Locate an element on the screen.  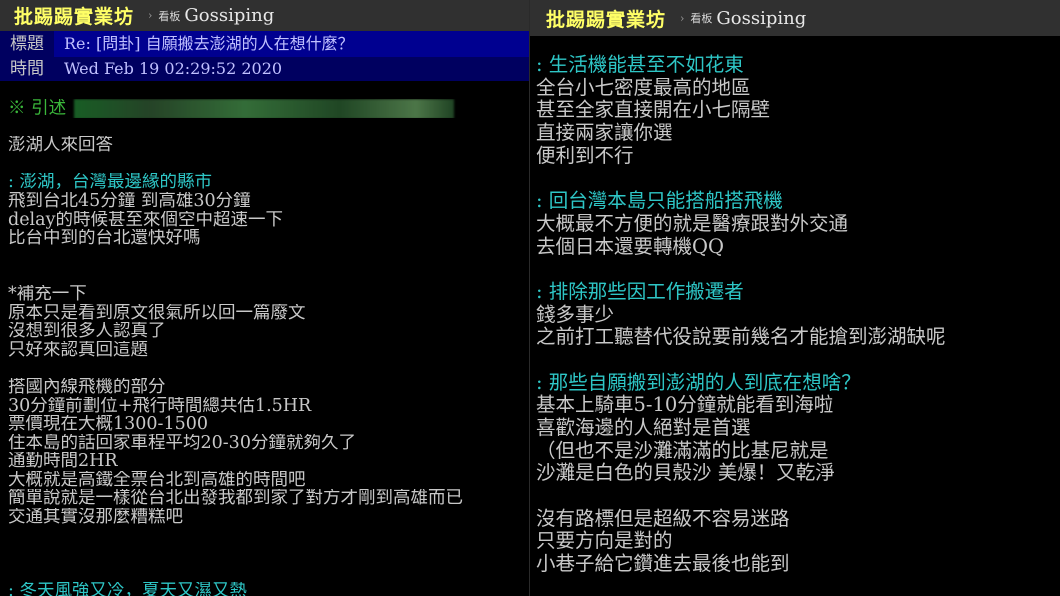
meta-title-row: 標題 Re: [問卦] 自願搬去澎湖的人在想什麼？ is located at coordinates (265, 44).